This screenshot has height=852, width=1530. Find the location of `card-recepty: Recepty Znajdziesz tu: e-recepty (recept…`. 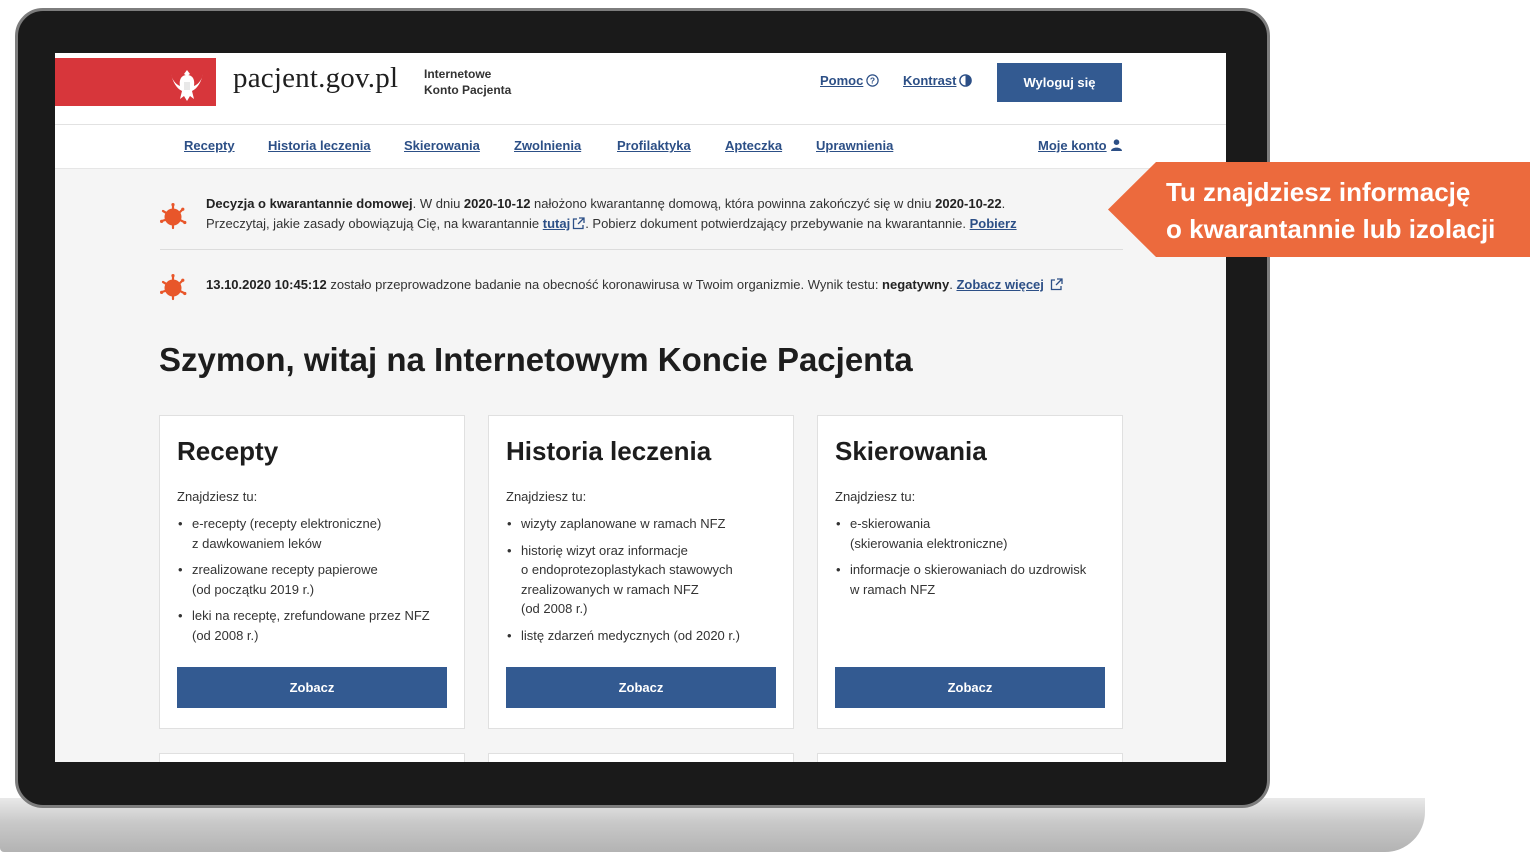

card-recepty: Recepty Znajdziesz tu: e-recepty (recept… is located at coordinates (312, 572).